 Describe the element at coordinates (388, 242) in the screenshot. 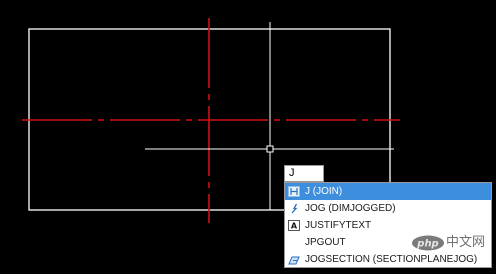

I see `autocomplete-item-jpgout: JPGOUT` at that location.